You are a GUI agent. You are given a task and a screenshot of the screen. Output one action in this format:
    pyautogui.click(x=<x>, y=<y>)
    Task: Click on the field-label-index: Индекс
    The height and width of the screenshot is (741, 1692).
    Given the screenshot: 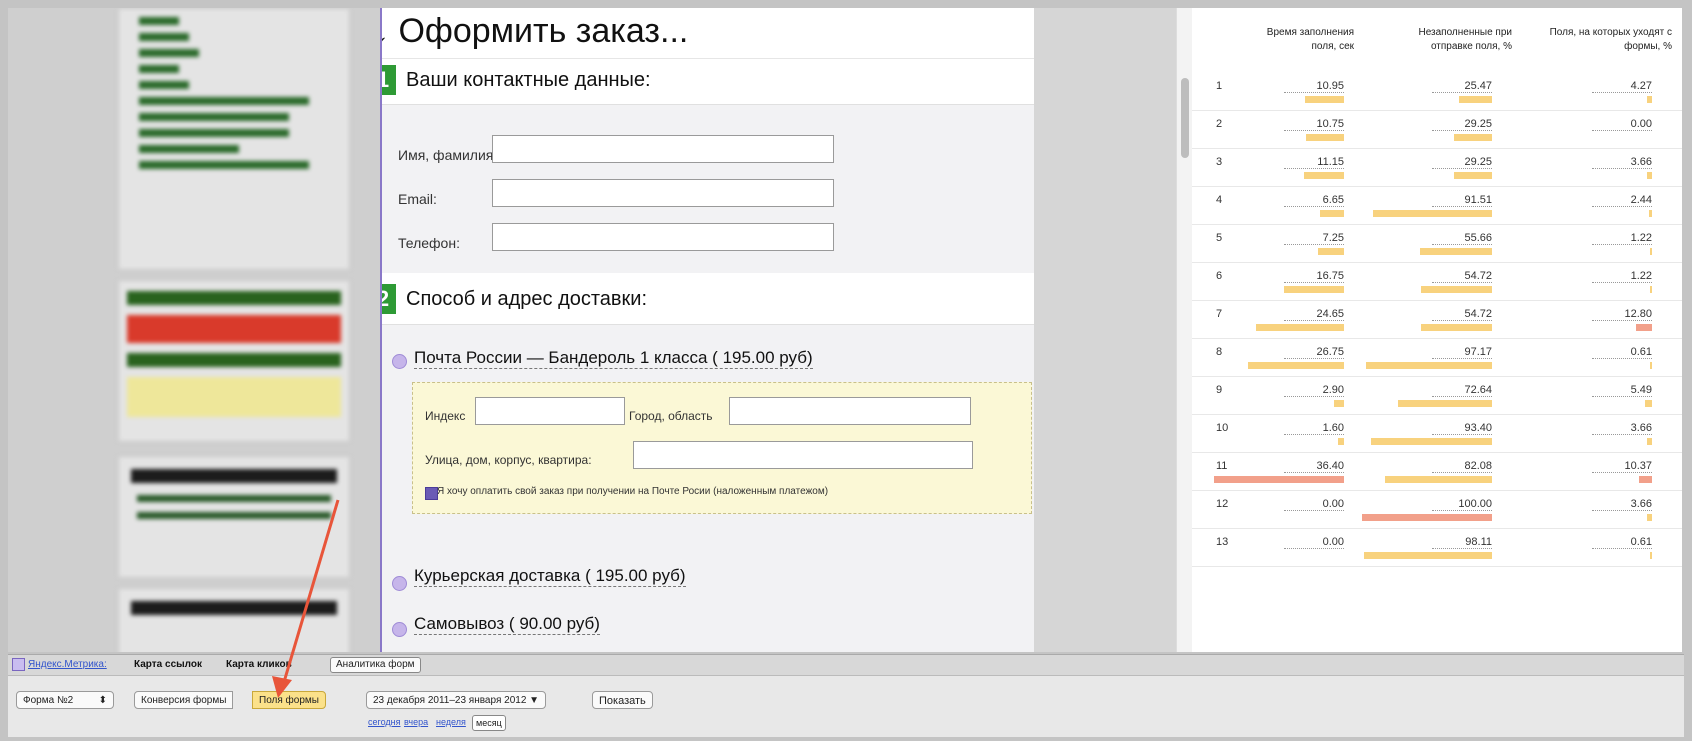 What is the action you would take?
    pyautogui.click(x=445, y=416)
    